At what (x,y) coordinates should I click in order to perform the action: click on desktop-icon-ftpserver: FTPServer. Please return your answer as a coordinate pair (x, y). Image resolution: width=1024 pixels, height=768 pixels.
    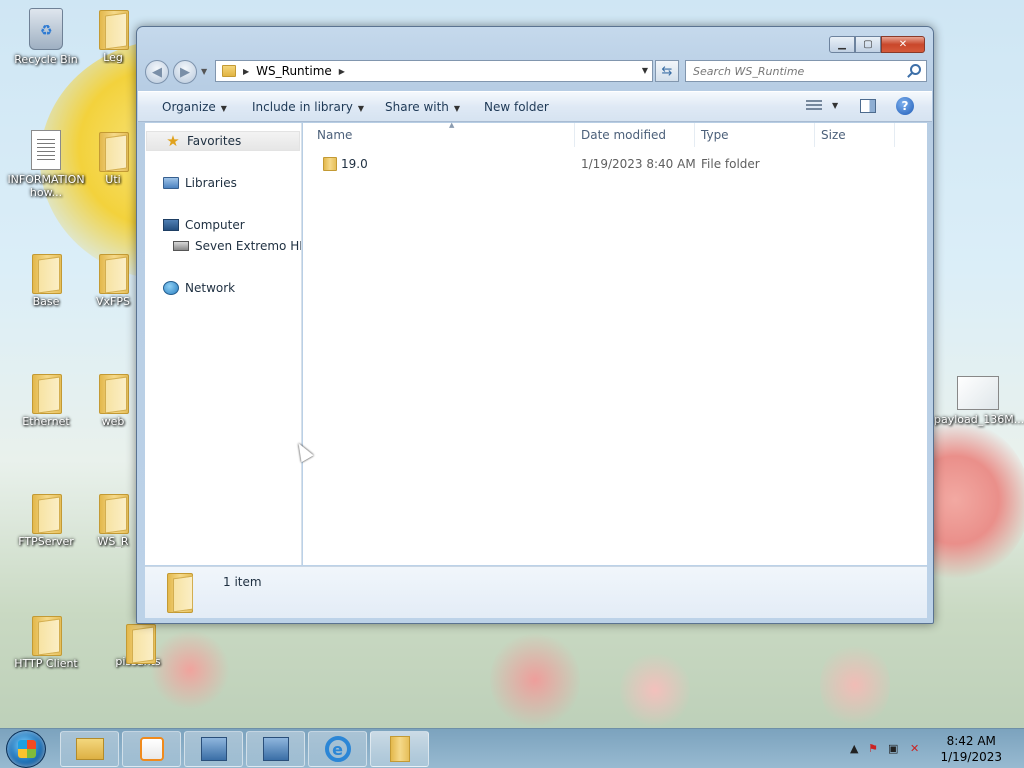
    Looking at the image, I should click on (46, 520).